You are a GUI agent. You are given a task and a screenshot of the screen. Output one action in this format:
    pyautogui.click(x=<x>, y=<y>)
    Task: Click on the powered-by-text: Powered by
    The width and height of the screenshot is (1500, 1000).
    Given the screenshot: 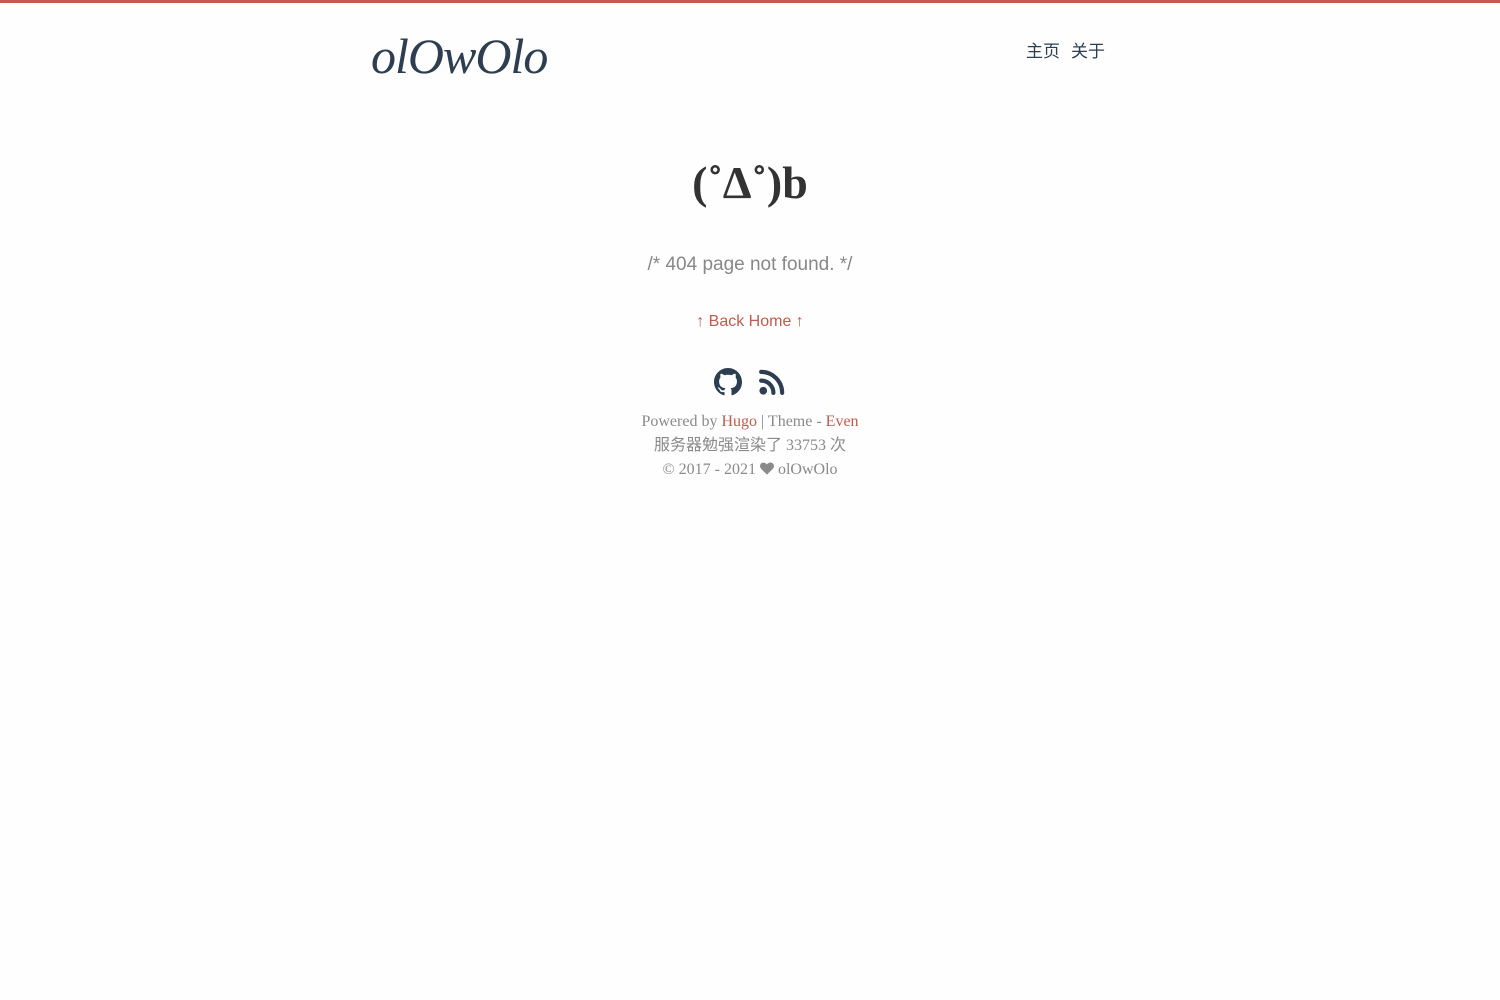 What is the action you would take?
    pyautogui.click(x=679, y=421)
    